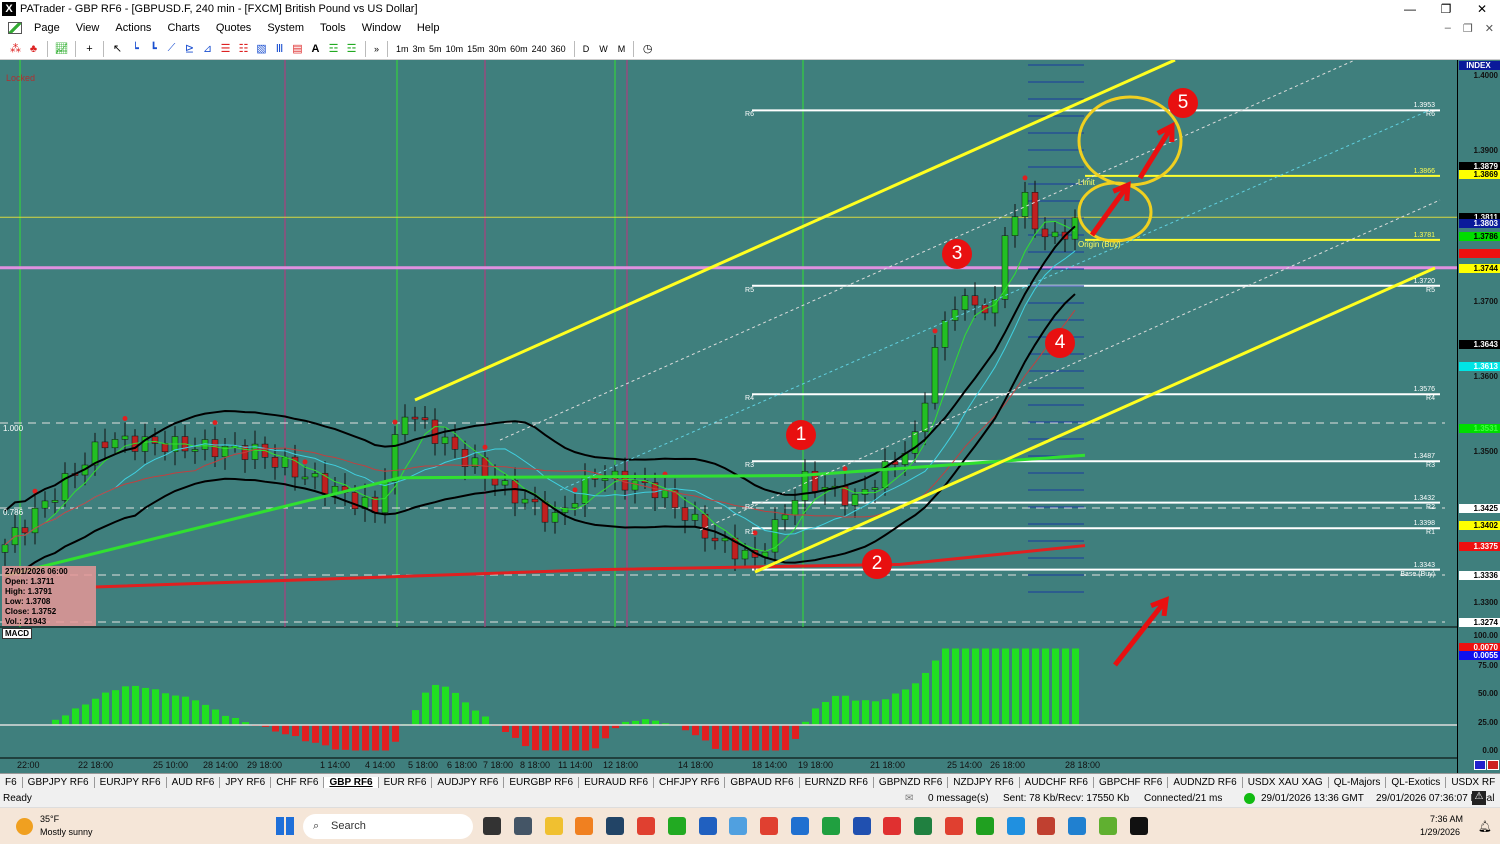 This screenshot has width=1500, height=844. Describe the element at coordinates (909, 798) in the screenshot. I see `mail-icon: ✉` at that location.